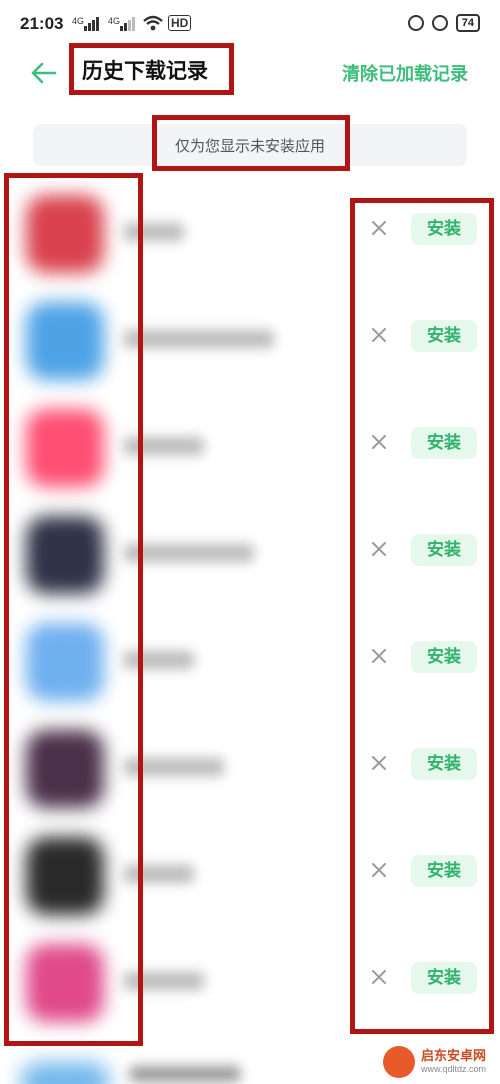  What do you see at coordinates (65, 1073) in the screenshot?
I see `partial-app-icon` at bounding box center [65, 1073].